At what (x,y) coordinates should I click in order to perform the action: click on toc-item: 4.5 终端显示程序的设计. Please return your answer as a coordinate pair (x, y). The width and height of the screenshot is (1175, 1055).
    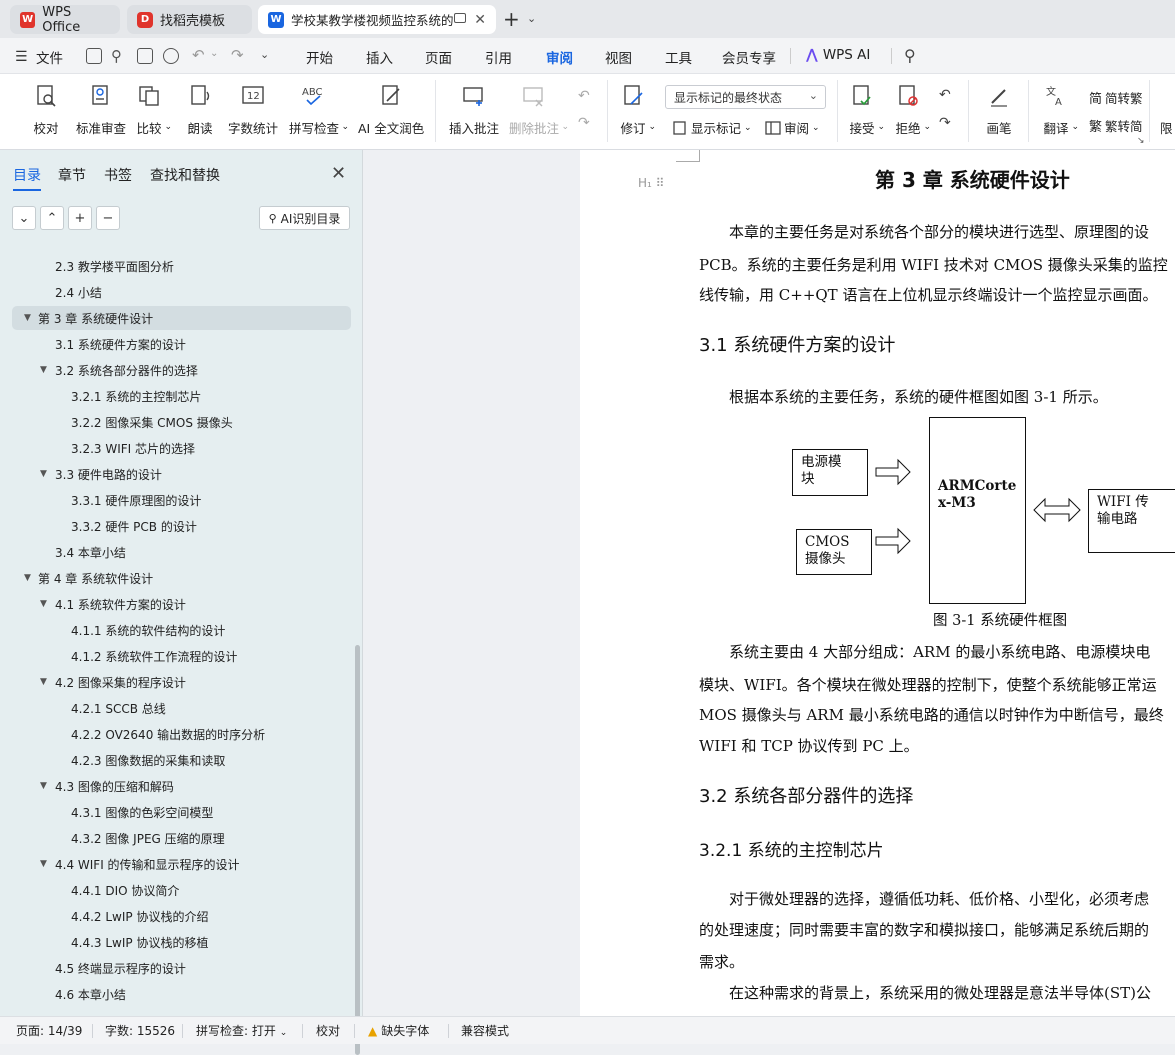
    Looking at the image, I should click on (175, 968).